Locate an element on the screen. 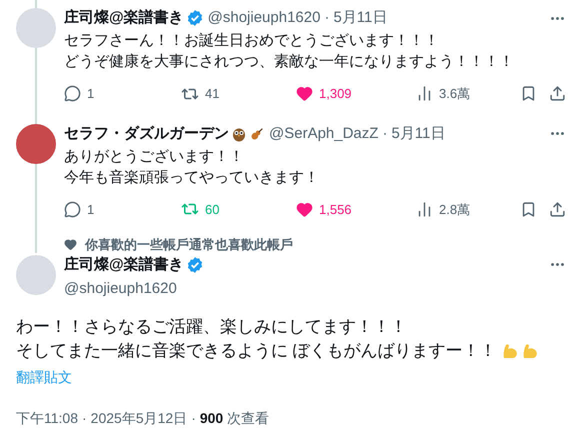 The width and height of the screenshot is (582, 432). repost-button: 41 is located at coordinates (200, 94).